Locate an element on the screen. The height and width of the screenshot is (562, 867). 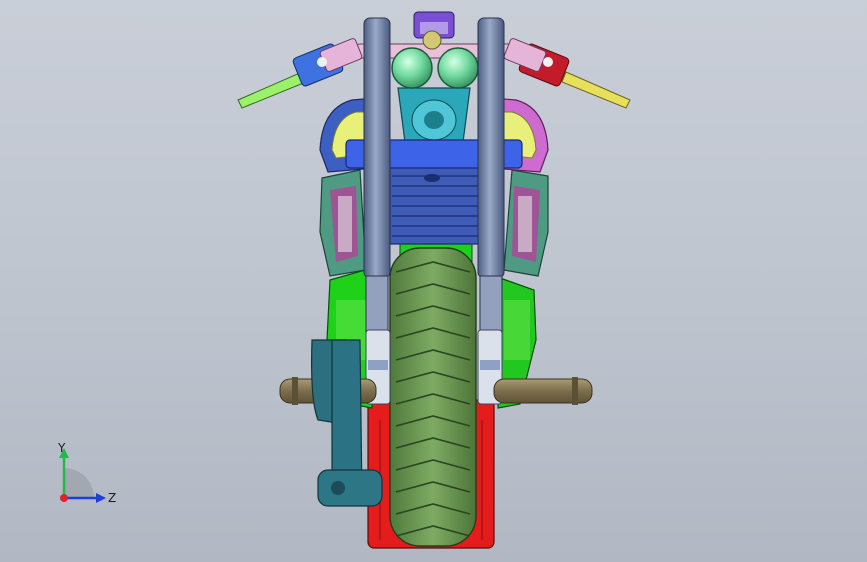
handlebar-right is located at coordinates (567, 73).